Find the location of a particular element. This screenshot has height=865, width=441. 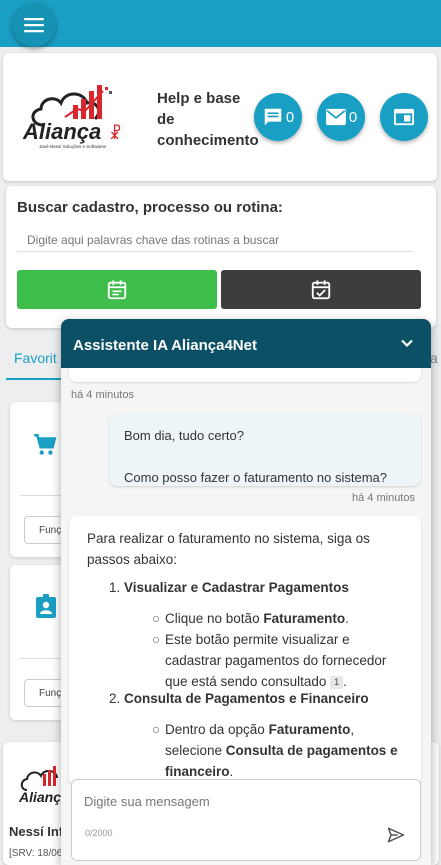

message-input is located at coordinates (234, 801).